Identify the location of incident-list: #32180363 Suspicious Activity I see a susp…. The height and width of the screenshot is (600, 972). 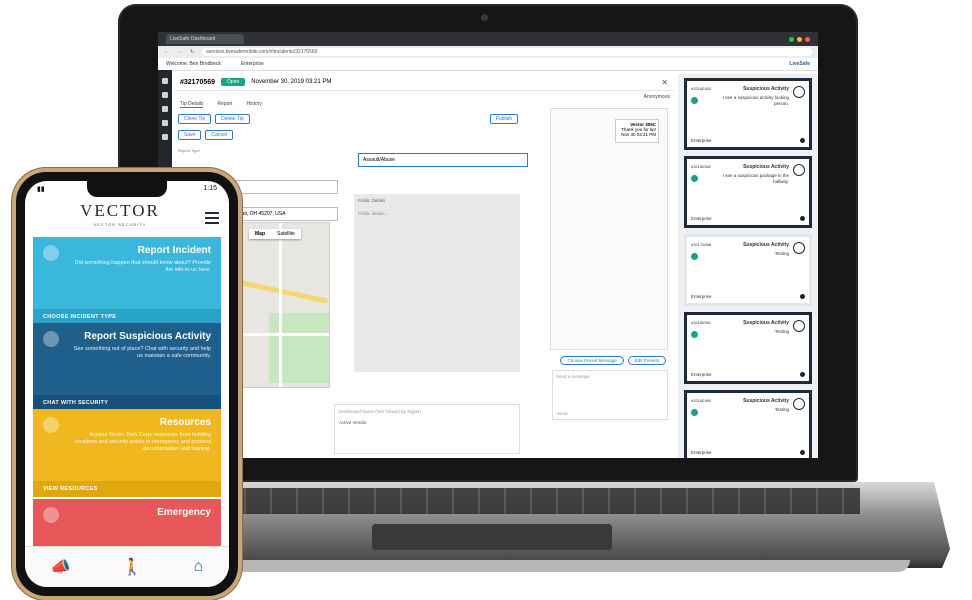
(748, 266).